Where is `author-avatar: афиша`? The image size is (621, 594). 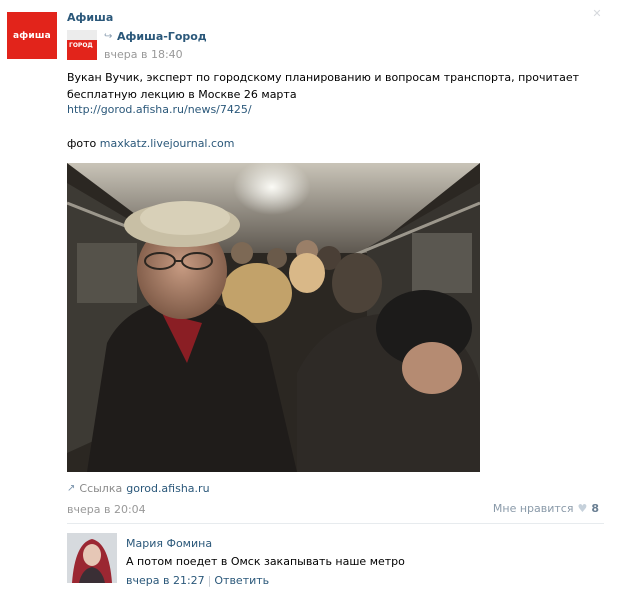 author-avatar: афиша is located at coordinates (32, 35).